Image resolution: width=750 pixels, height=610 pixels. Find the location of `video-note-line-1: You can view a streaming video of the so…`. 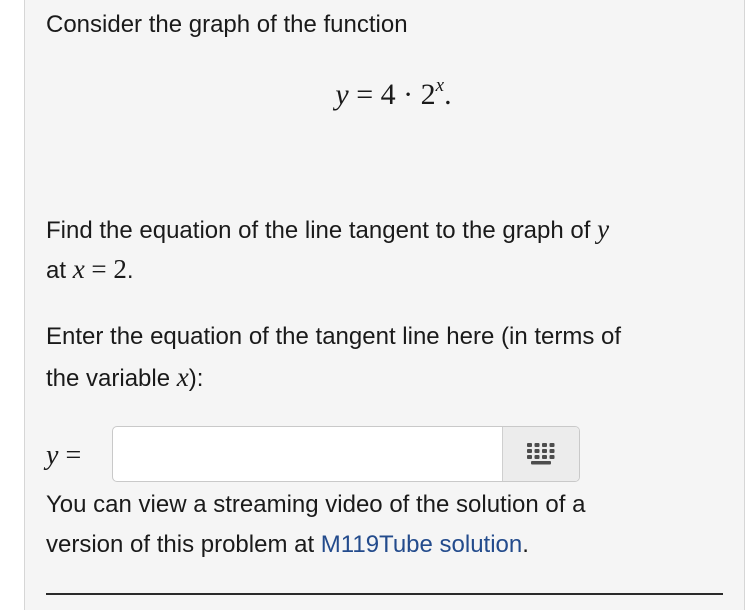

video-note-line-1: You can view a streaming video of the so… is located at coordinates (316, 504).